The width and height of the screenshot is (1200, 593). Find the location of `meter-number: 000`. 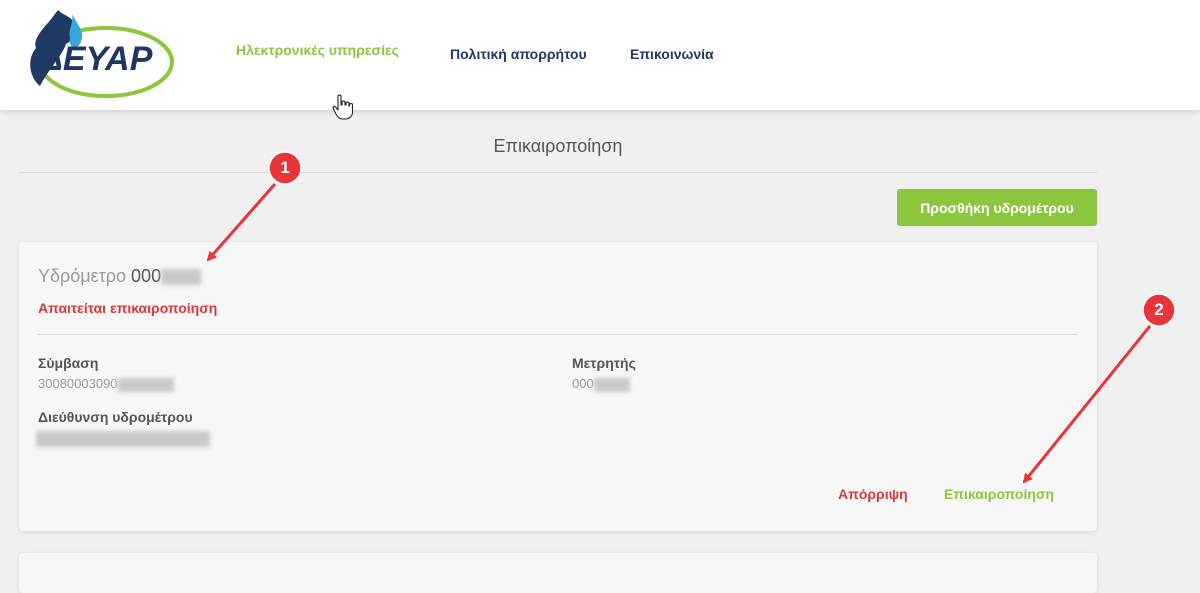

meter-number: 000 is located at coordinates (146, 276).